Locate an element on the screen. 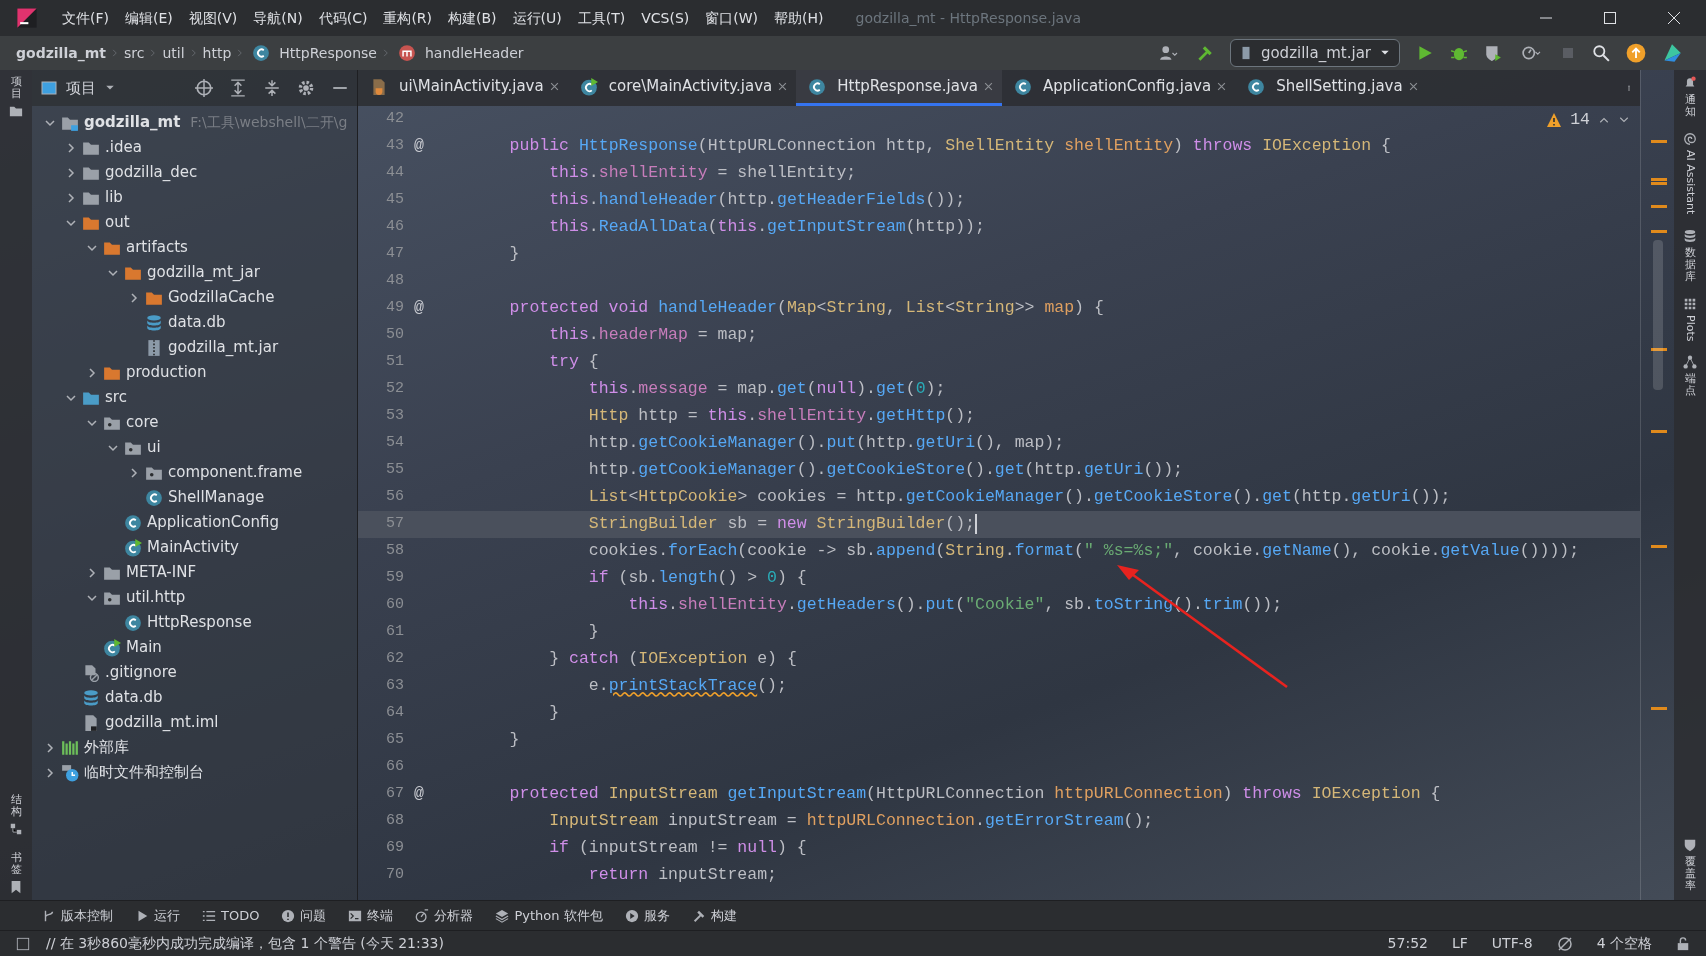 The width and height of the screenshot is (1706, 956). folder-icon is located at coordinates (16, 111).